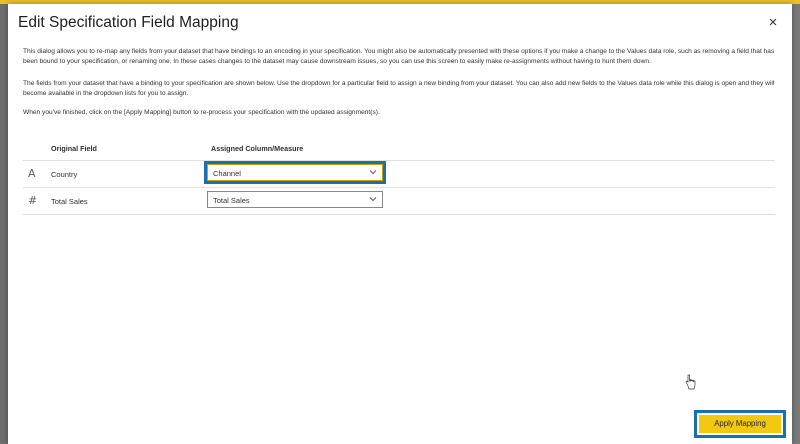 This screenshot has width=800, height=444. Describe the element at coordinates (33, 200) in the screenshot. I see `numeric-type-icon: #` at that location.